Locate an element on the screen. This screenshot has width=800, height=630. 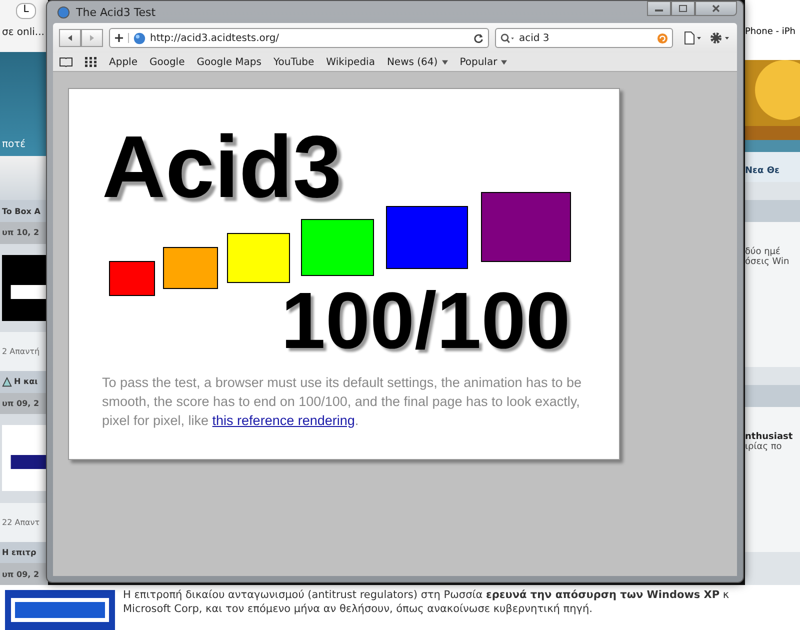
nav-link: Νεα Θε is located at coordinates (762, 171).